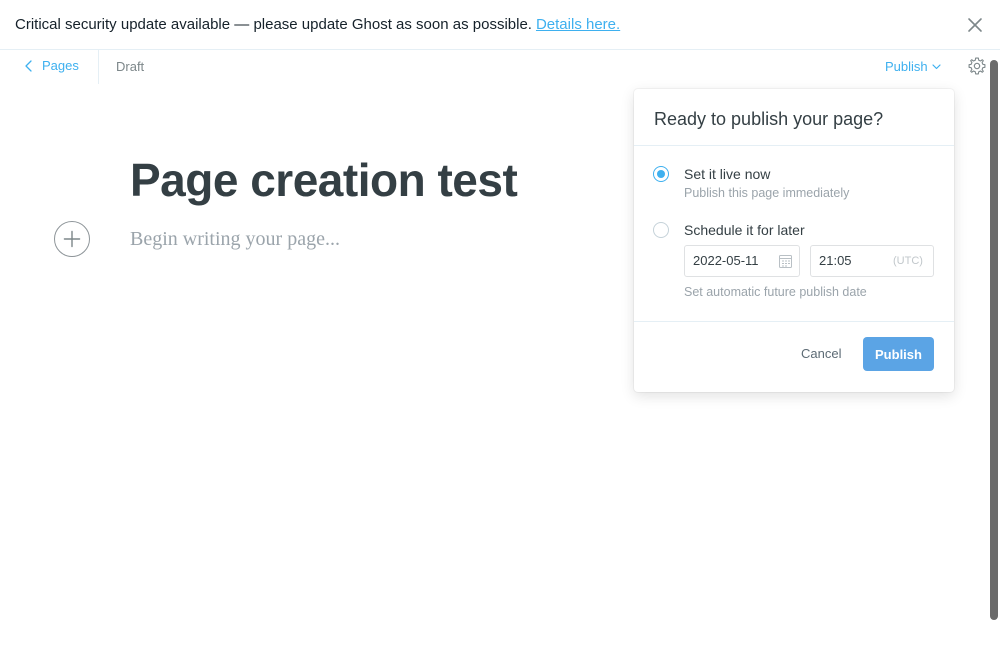  Describe the element at coordinates (849, 260) in the screenshot. I see `schedule-time-input` at that location.